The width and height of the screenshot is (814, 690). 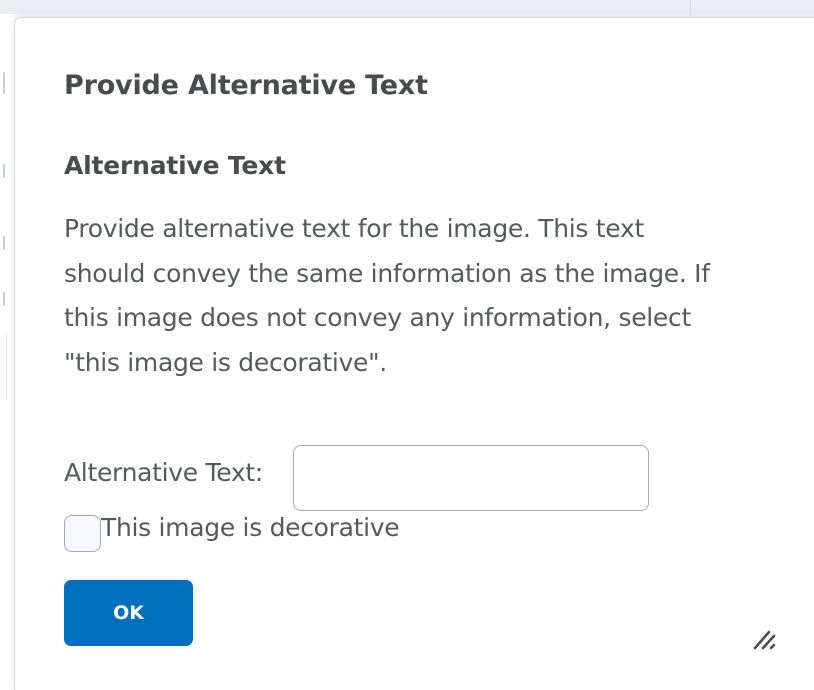 What do you see at coordinates (82, 533) in the screenshot?
I see `decorative-checkbox` at bounding box center [82, 533].